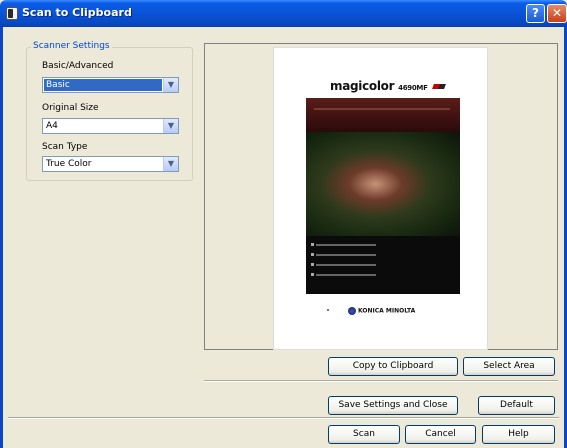 The image size is (567, 448). I want to click on brand-name: magicolor, so click(362, 86).